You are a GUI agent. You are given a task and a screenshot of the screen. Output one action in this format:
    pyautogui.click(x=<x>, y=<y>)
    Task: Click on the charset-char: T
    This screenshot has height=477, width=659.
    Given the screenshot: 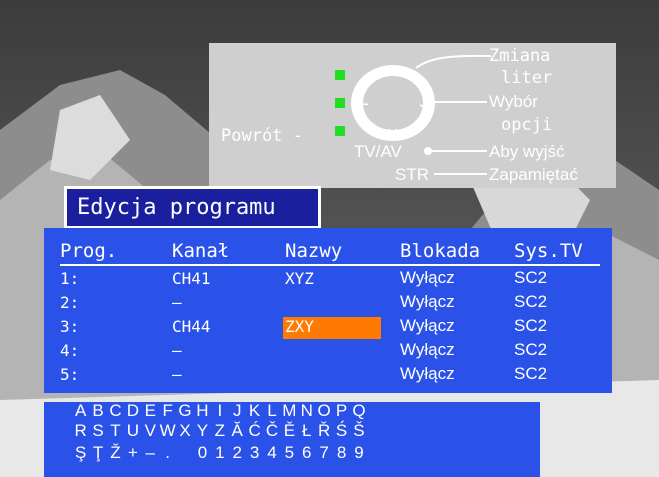 What is the action you would take?
    pyautogui.click(x=115, y=431)
    